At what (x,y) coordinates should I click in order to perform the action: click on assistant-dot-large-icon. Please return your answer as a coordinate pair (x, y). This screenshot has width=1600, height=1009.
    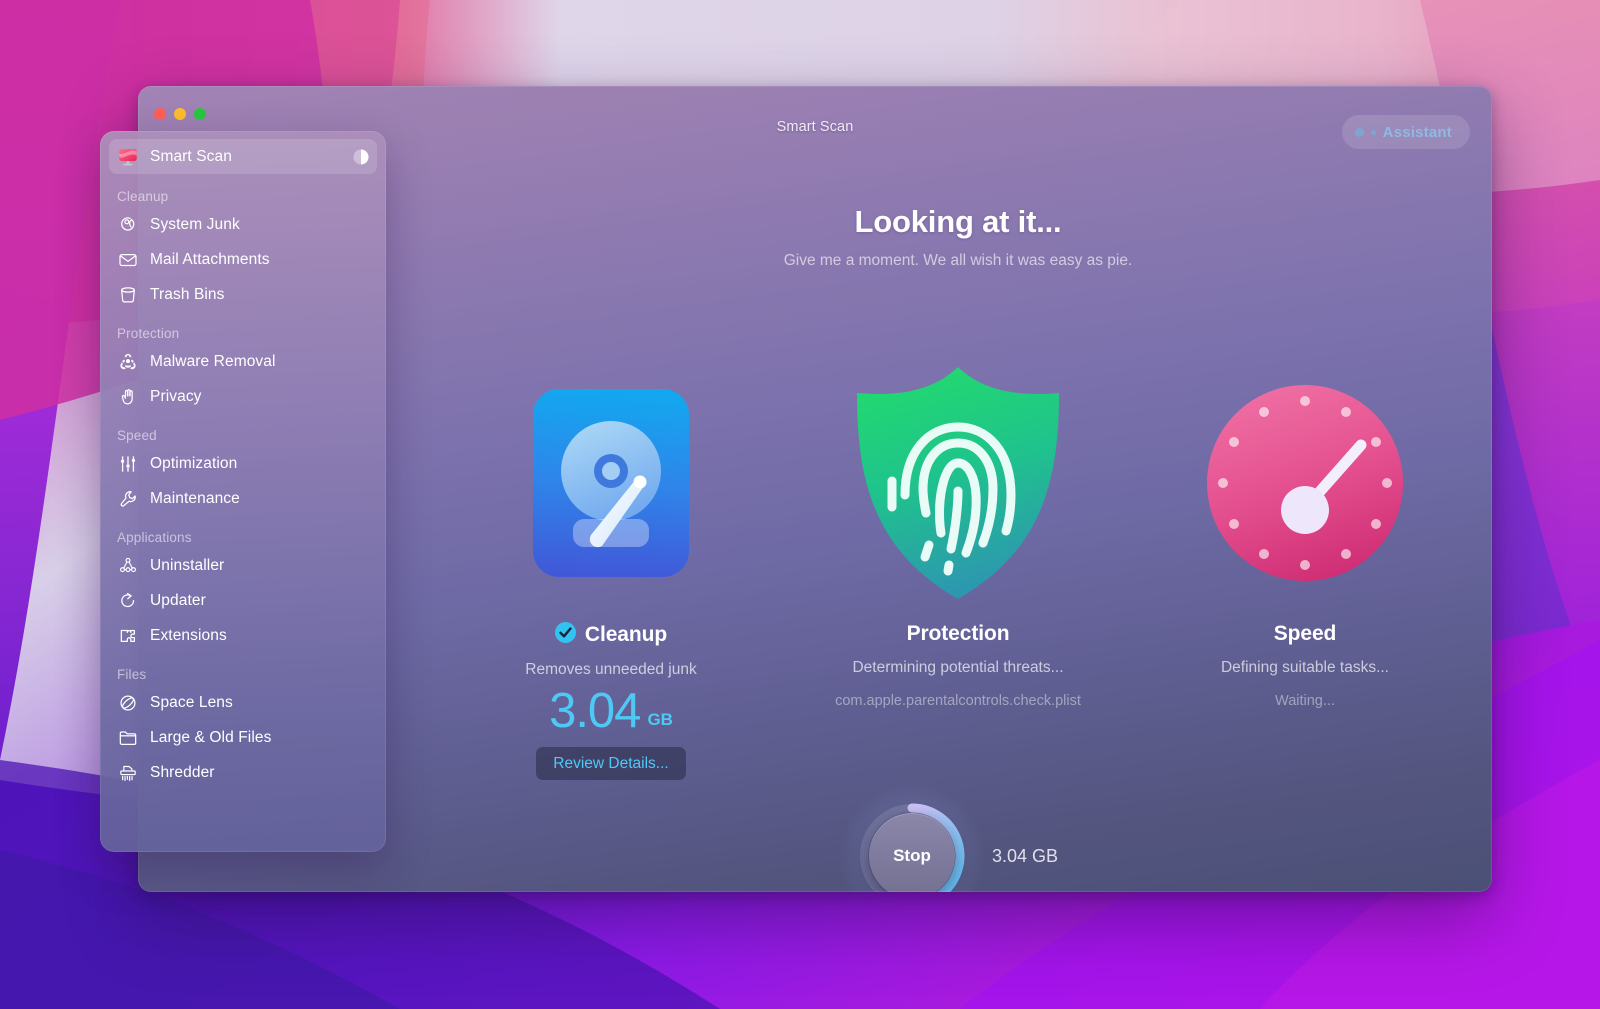
    Looking at the image, I should click on (1359, 132).